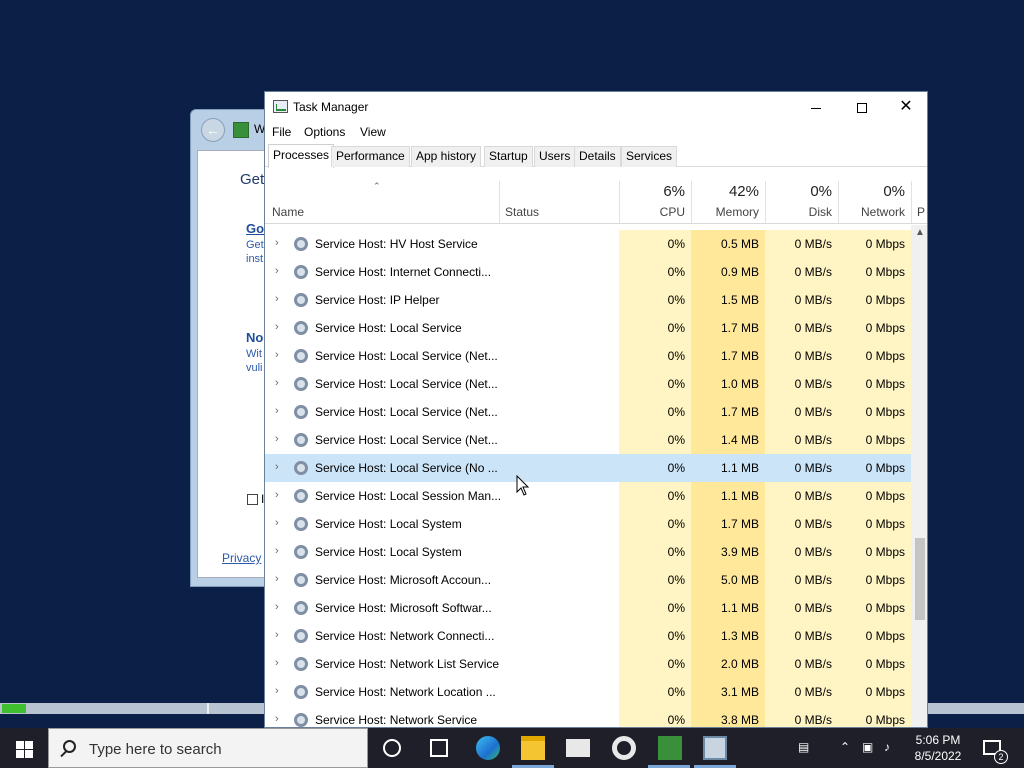 Image resolution: width=1024 pixels, height=768 pixels. I want to click on column-cpu: CPU, so click(652, 212).